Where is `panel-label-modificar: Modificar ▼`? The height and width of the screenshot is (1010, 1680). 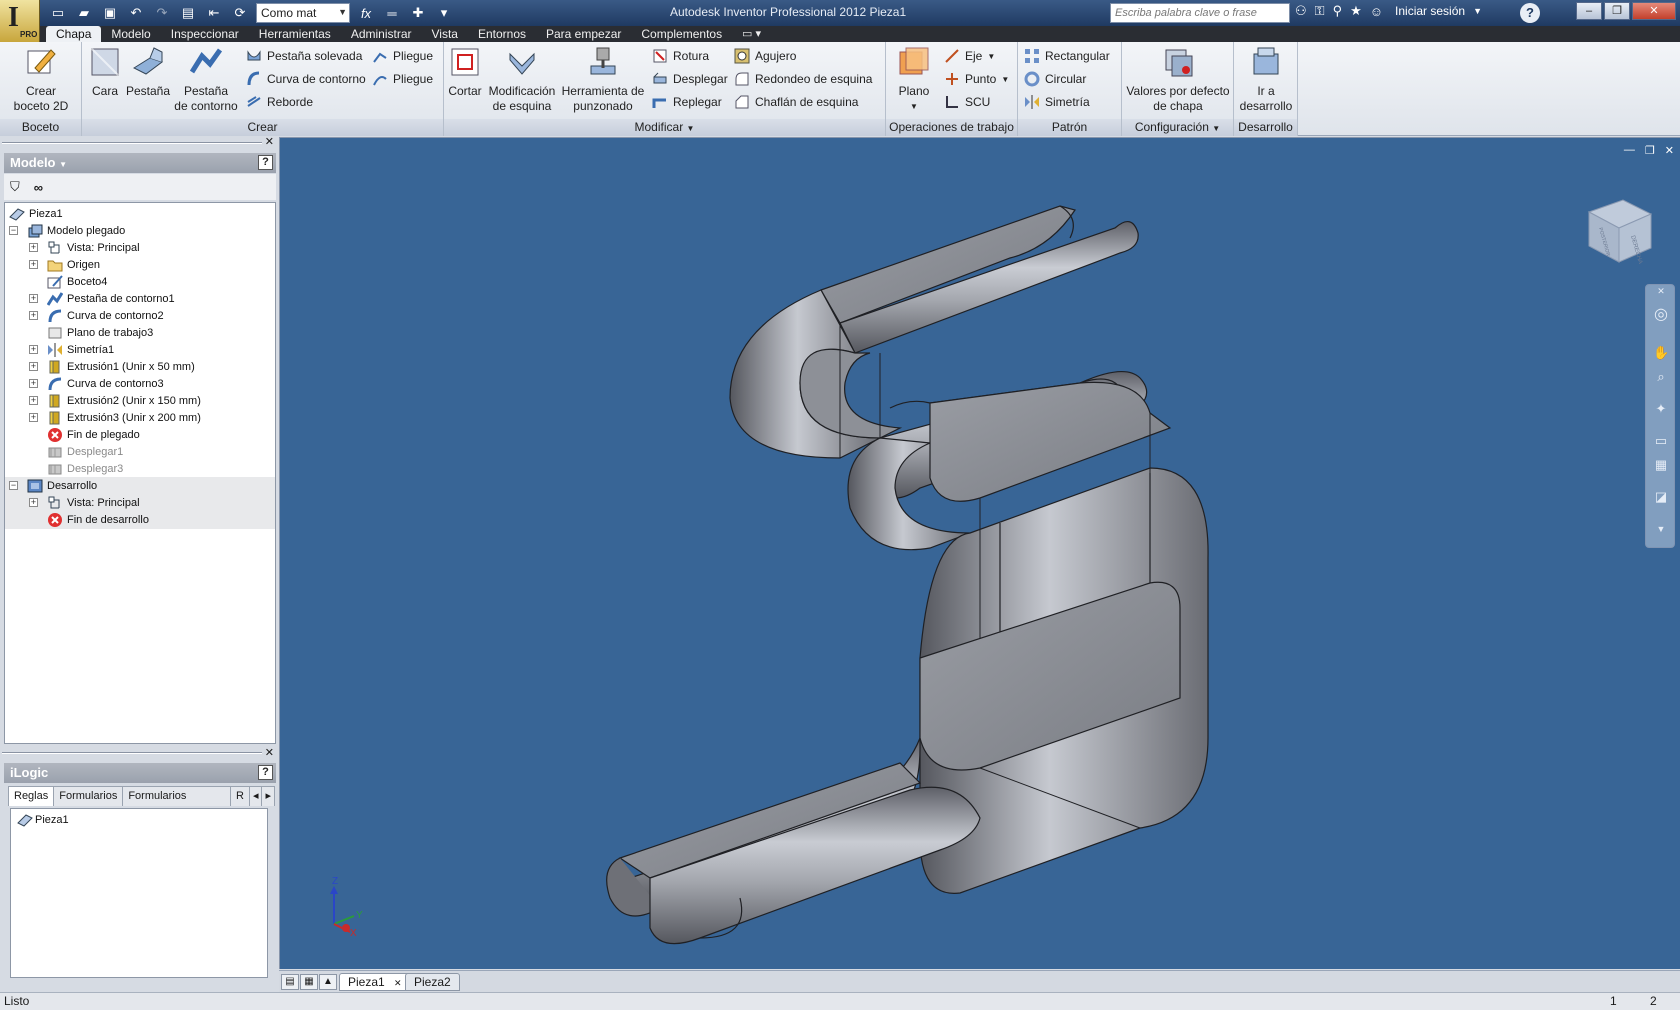
panel-label-modificar: Modificar ▼ is located at coordinates (664, 127).